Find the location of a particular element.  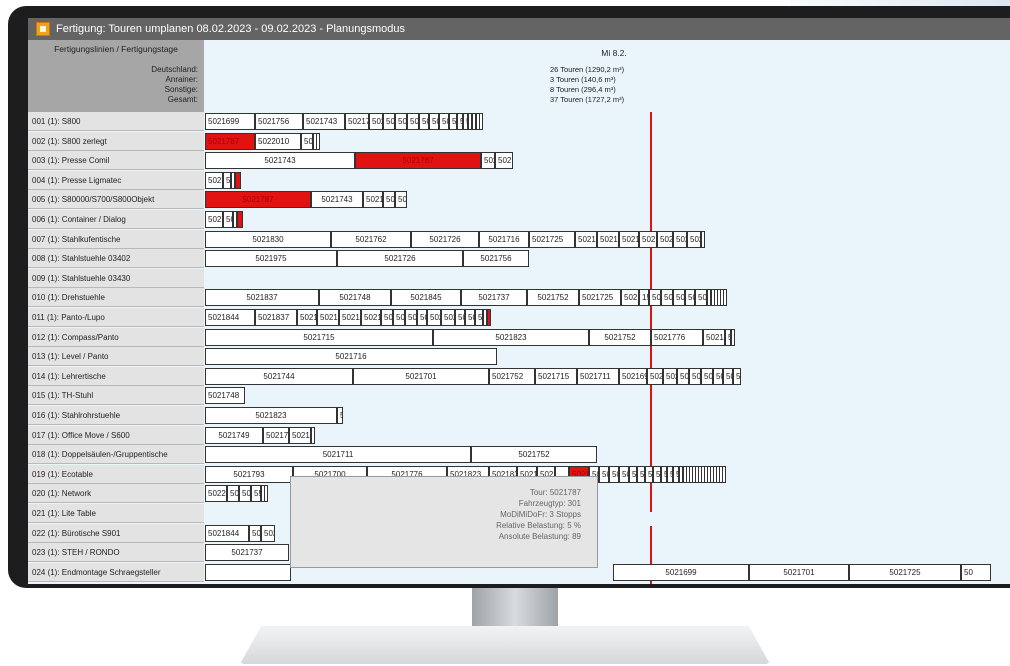

tour-bar: 50219 is located at coordinates (655, 376).